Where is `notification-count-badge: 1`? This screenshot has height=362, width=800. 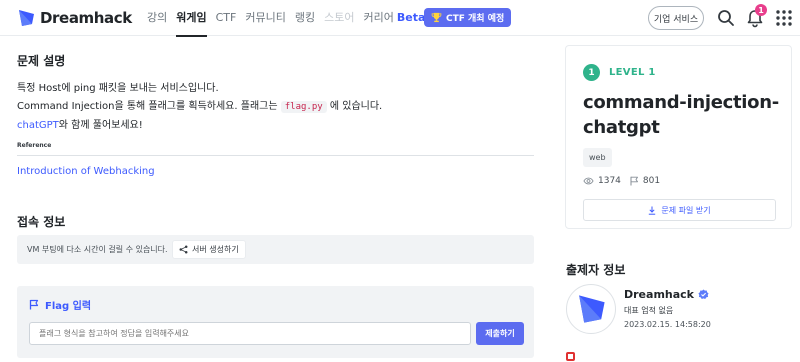
notification-count-badge: 1 is located at coordinates (761, 10).